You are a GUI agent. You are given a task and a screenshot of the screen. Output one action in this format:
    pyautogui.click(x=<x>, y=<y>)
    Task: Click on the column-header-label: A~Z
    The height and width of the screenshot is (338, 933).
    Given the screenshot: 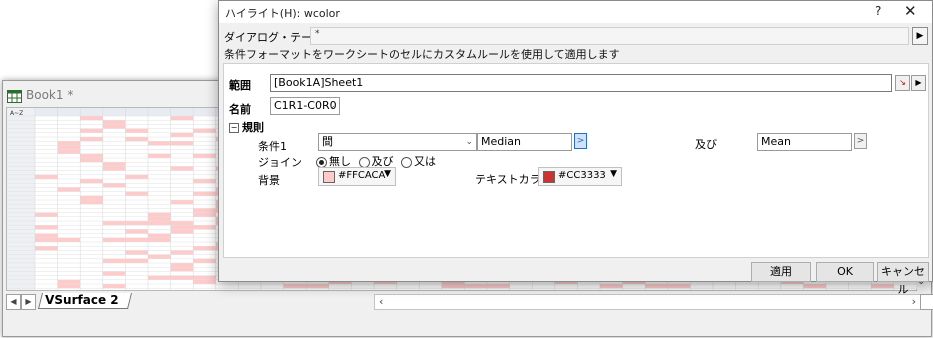 What is the action you would take?
    pyautogui.click(x=16, y=113)
    